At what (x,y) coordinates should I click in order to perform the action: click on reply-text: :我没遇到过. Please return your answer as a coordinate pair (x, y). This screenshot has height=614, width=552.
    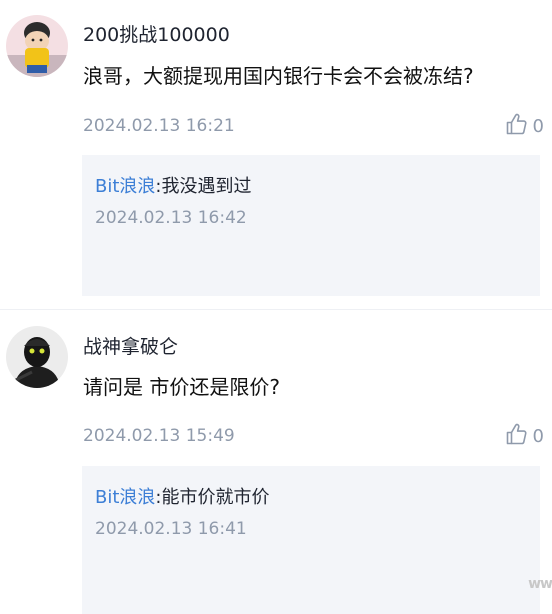
    Looking at the image, I should click on (203, 186).